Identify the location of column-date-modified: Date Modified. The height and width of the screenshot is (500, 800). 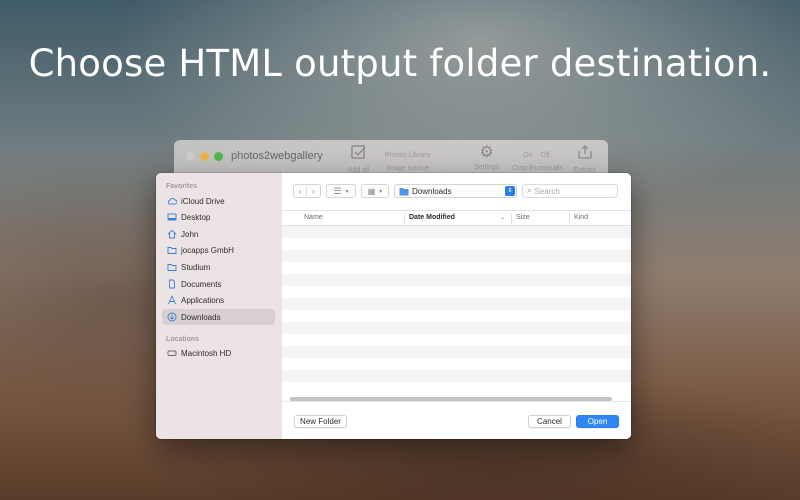
(432, 217).